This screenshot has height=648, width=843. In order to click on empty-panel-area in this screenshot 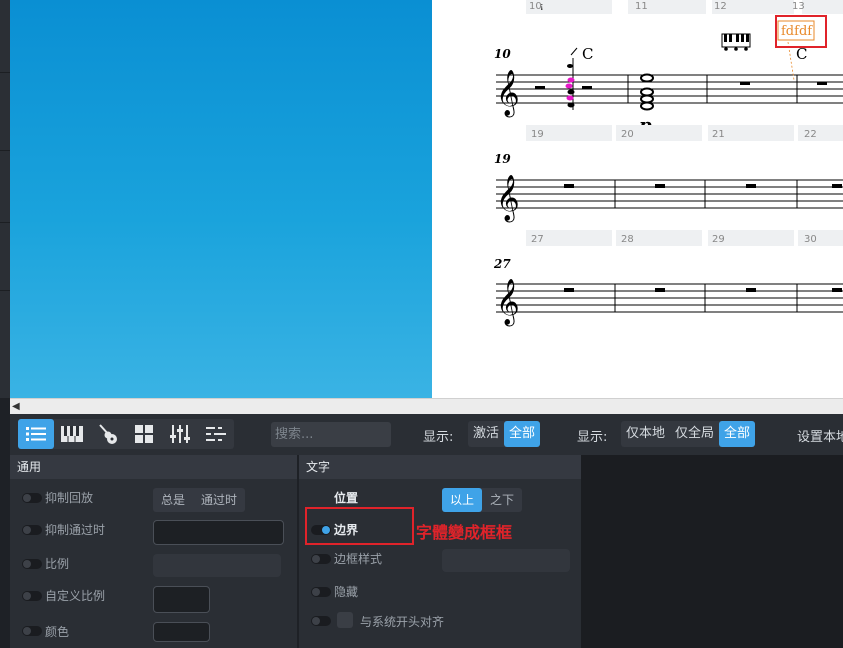, I will do `click(712, 551)`.